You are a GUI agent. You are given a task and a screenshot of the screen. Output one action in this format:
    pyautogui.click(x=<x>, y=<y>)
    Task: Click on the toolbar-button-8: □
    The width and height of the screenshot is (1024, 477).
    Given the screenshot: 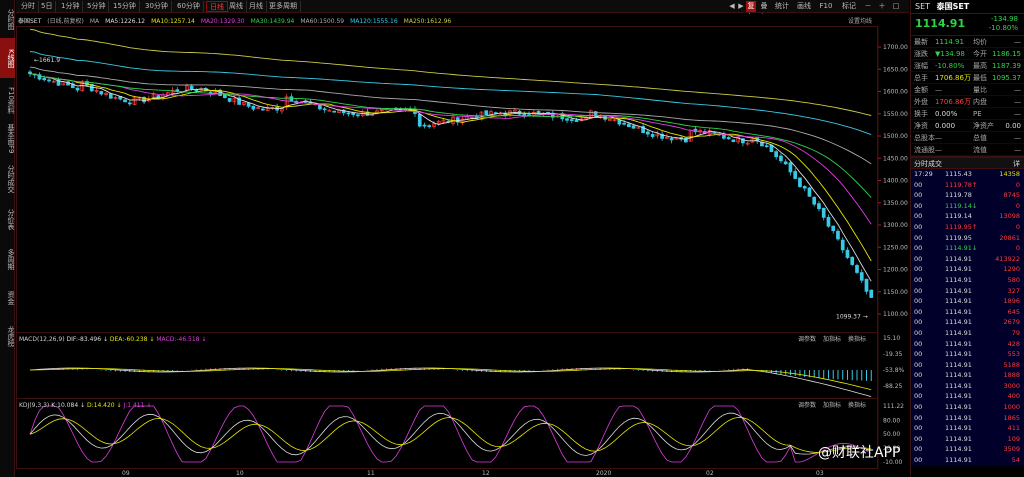 What is the action you would take?
    pyautogui.click(x=896, y=6)
    